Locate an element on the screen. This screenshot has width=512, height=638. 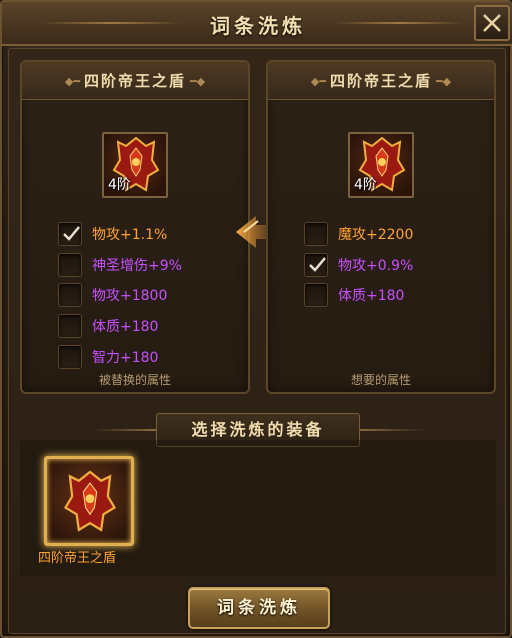
attribute-label: 物攻+1800 is located at coordinates (130, 296).